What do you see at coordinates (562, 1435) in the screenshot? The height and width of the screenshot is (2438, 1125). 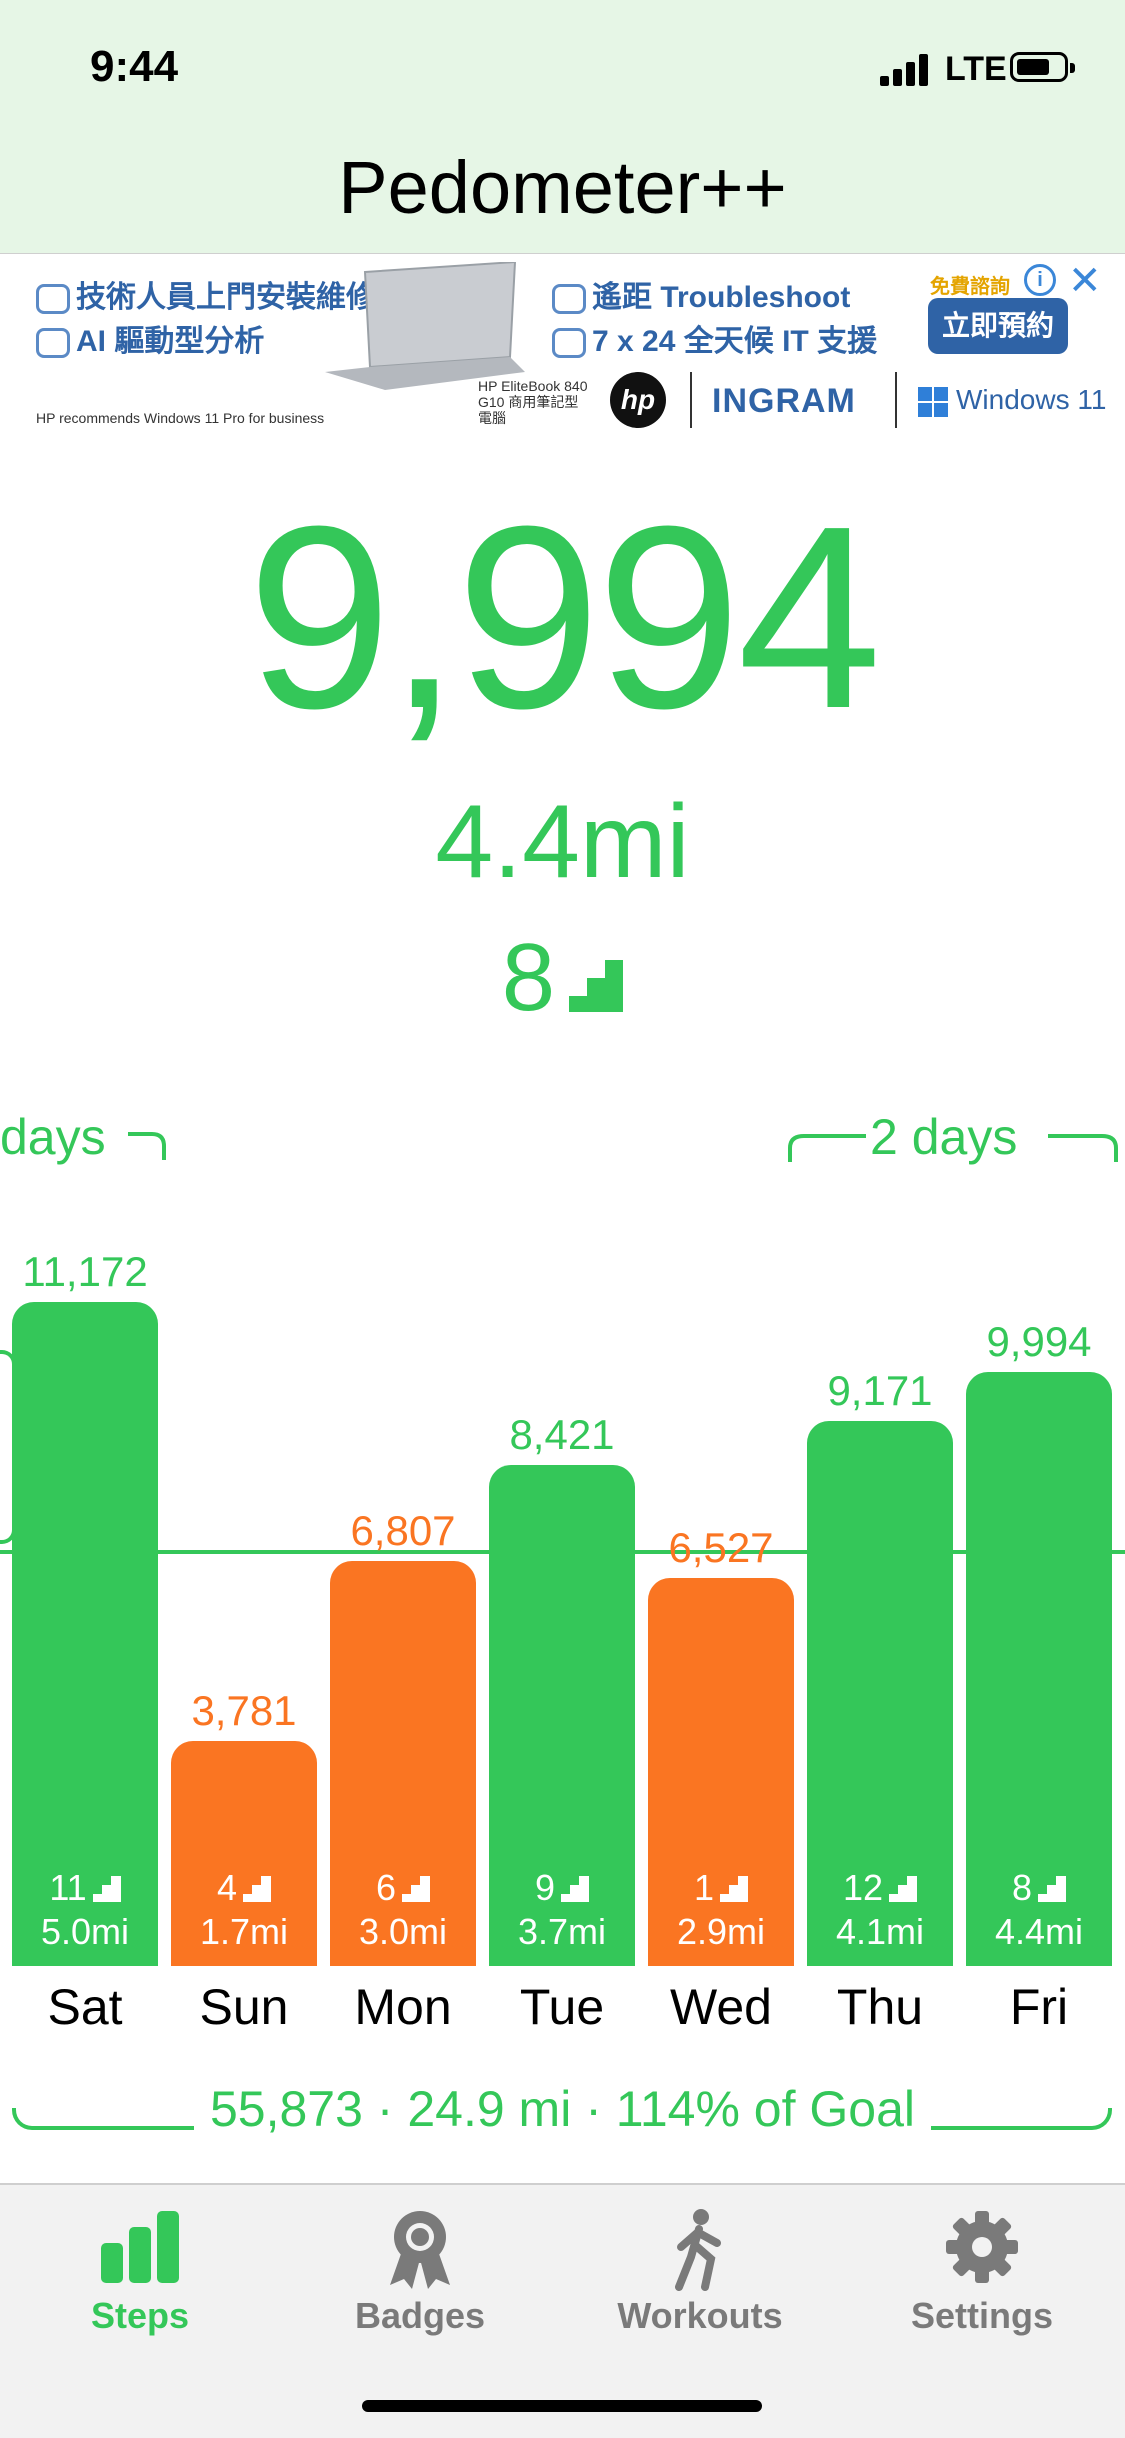 I see `value-label-tue: 8,421` at bounding box center [562, 1435].